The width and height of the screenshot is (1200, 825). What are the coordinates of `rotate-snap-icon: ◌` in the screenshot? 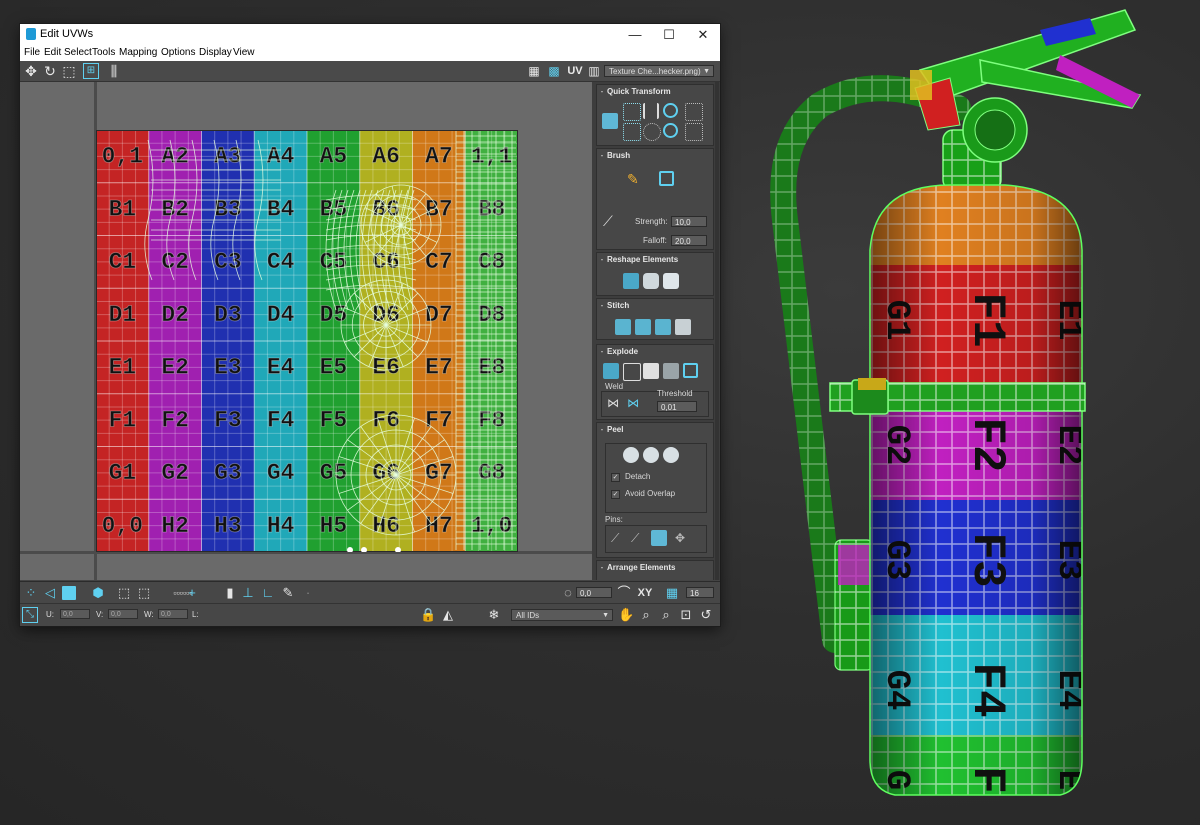 It's located at (568, 593).